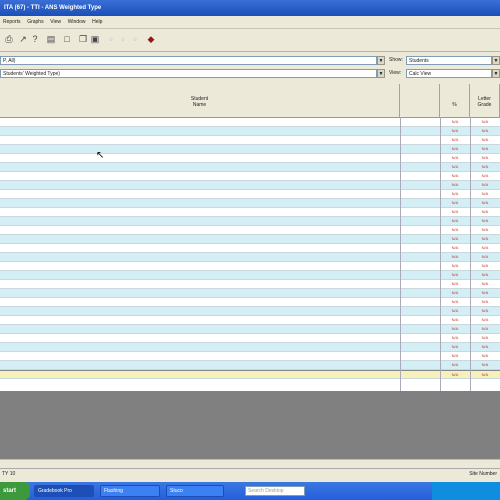  What do you see at coordinates (95, 39) in the screenshot?
I see `paste-icon: ▣` at bounding box center [95, 39].